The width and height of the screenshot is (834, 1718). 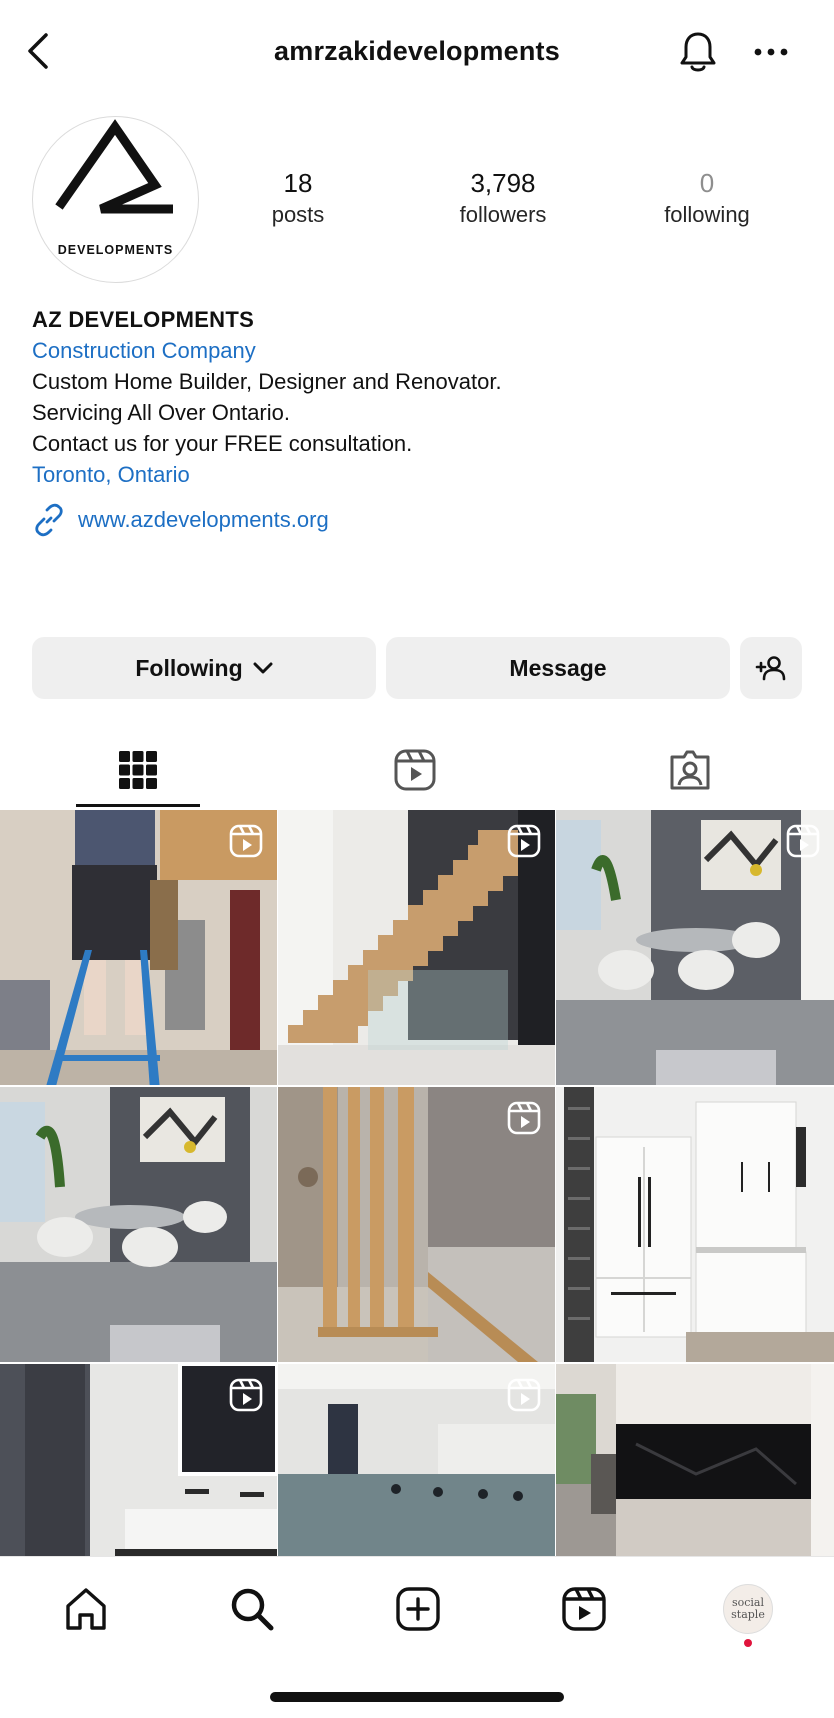 I want to click on tagged-user-icon, so click(x=690, y=770).